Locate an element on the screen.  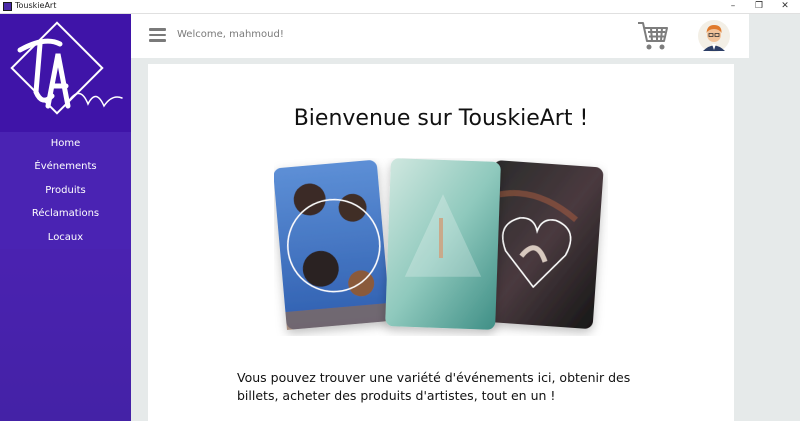
window-title: TouskieArt is located at coordinates (36, 5).